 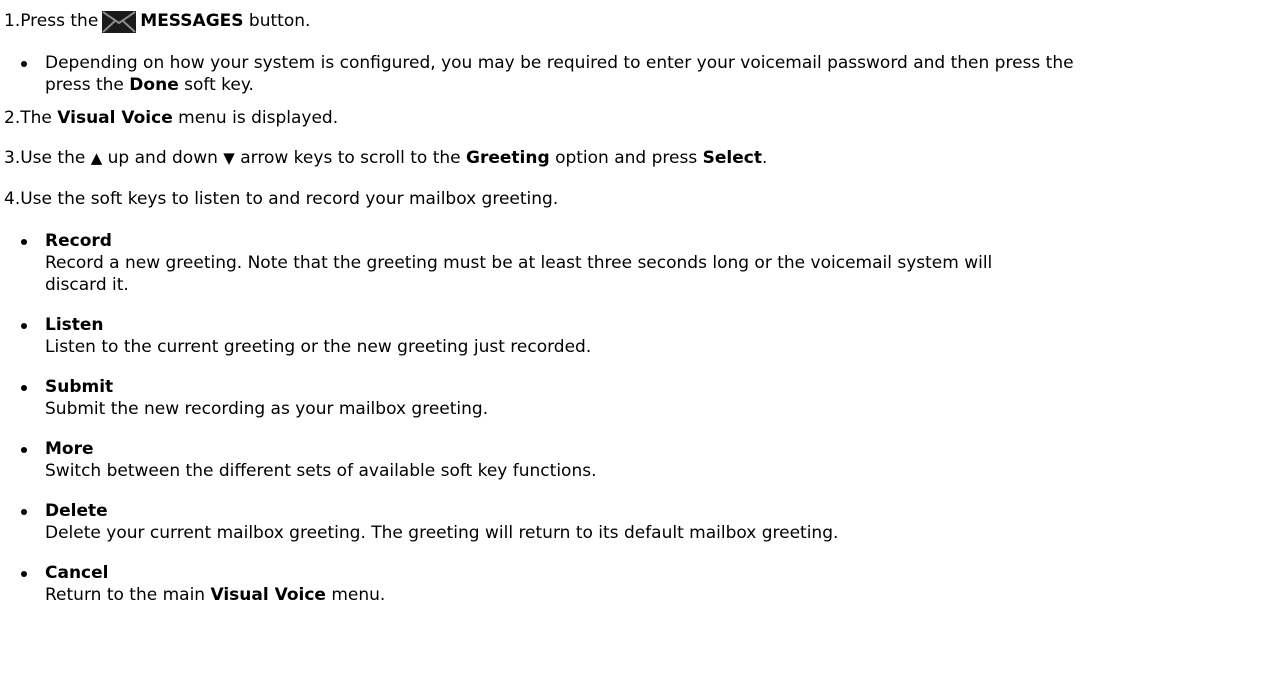 I want to click on step-text: Press the, so click(x=59, y=21).